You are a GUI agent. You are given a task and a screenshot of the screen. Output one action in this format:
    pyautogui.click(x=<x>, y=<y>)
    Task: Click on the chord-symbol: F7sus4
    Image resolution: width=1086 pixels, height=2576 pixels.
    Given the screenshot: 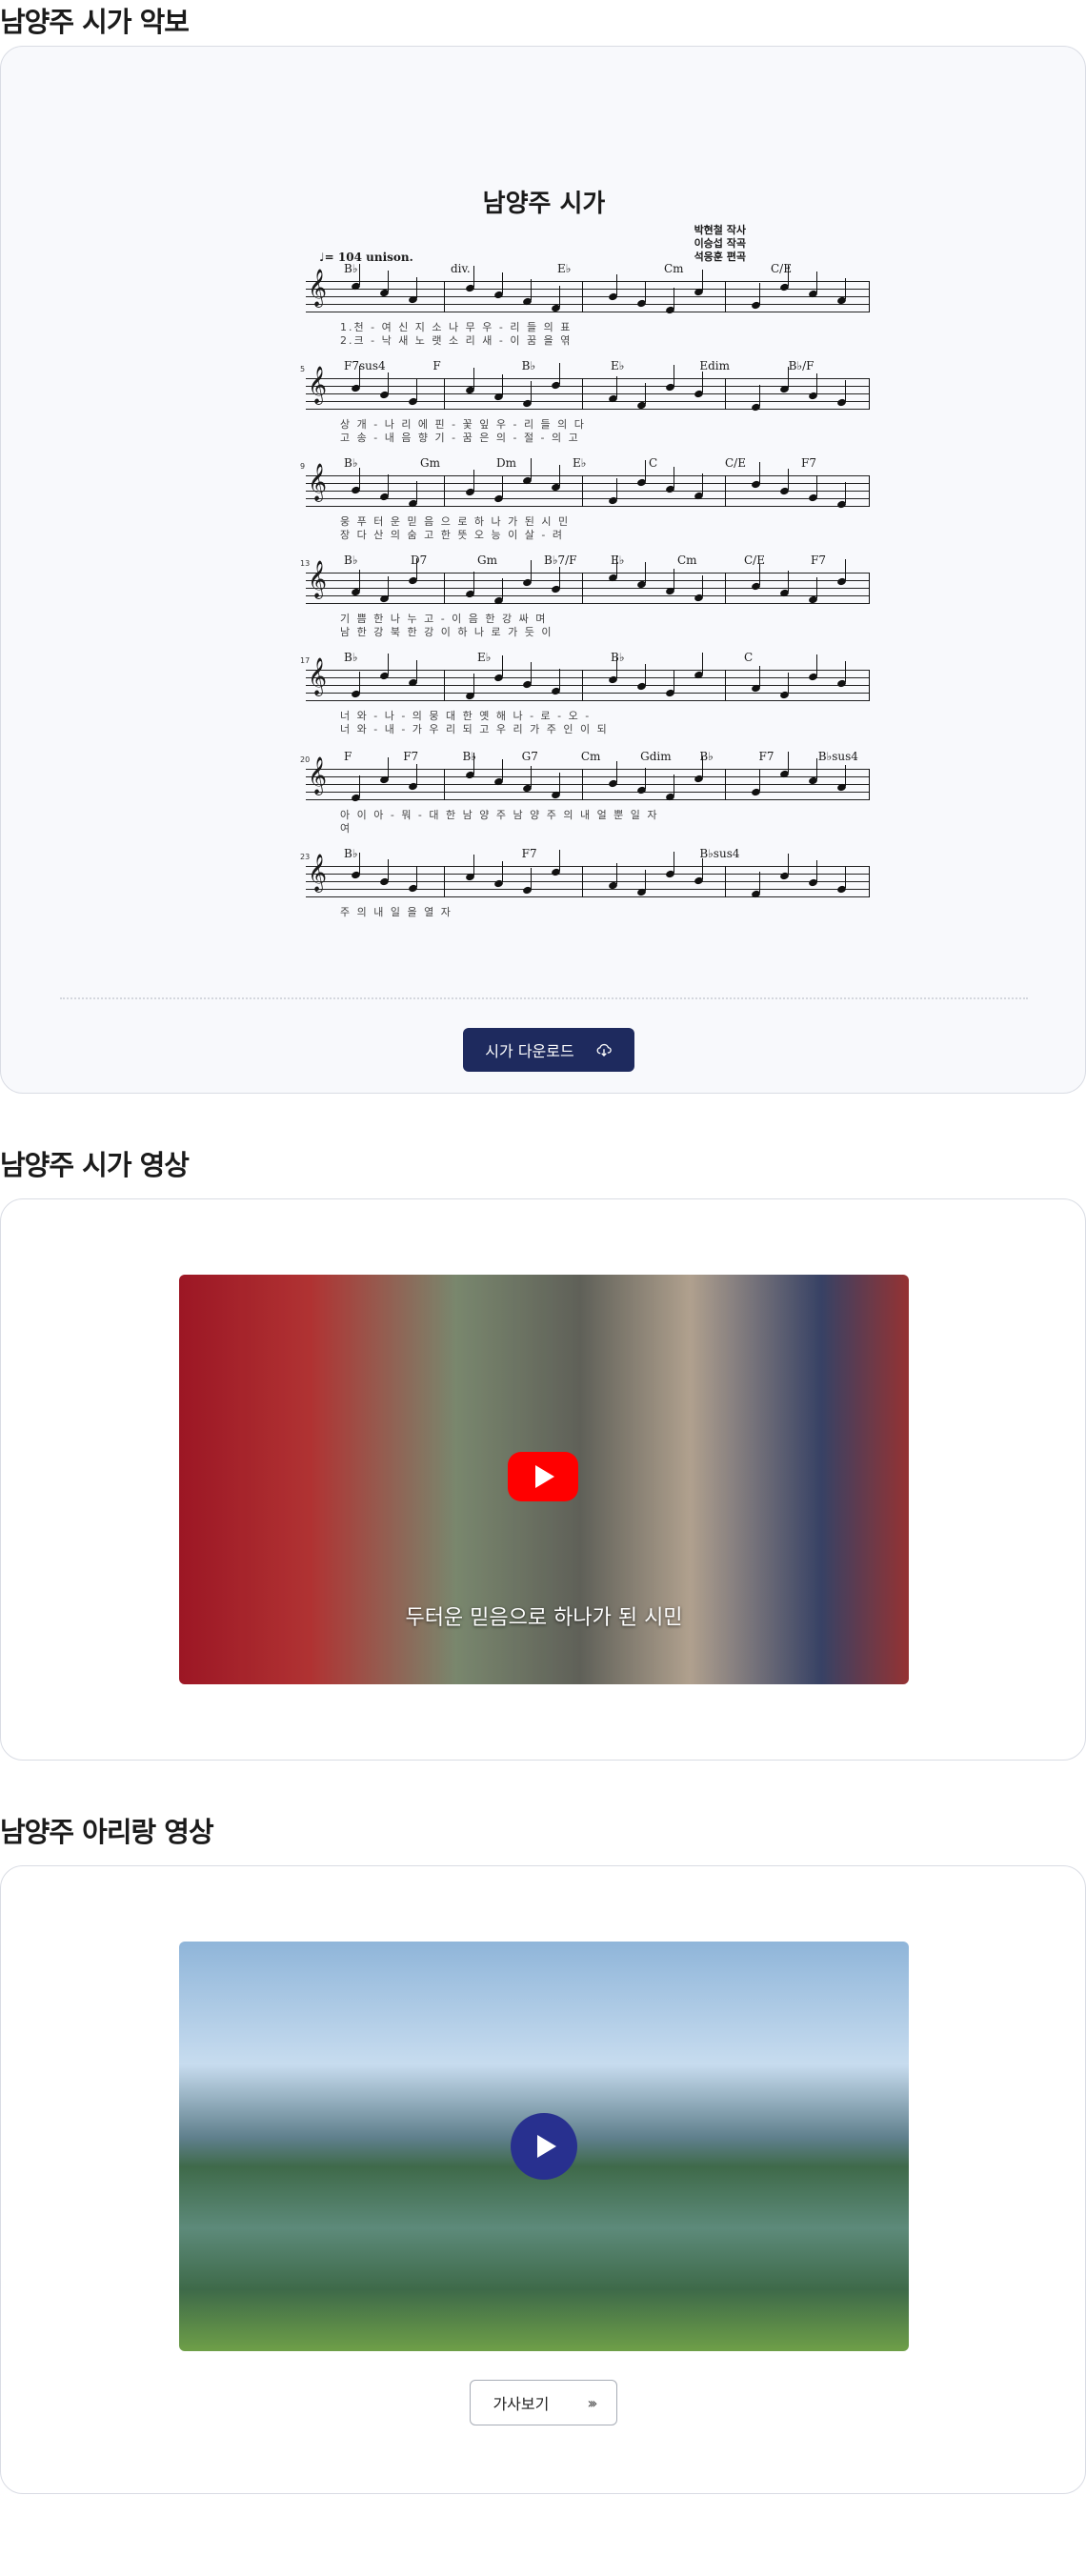 What is the action you would take?
    pyautogui.click(x=365, y=365)
    